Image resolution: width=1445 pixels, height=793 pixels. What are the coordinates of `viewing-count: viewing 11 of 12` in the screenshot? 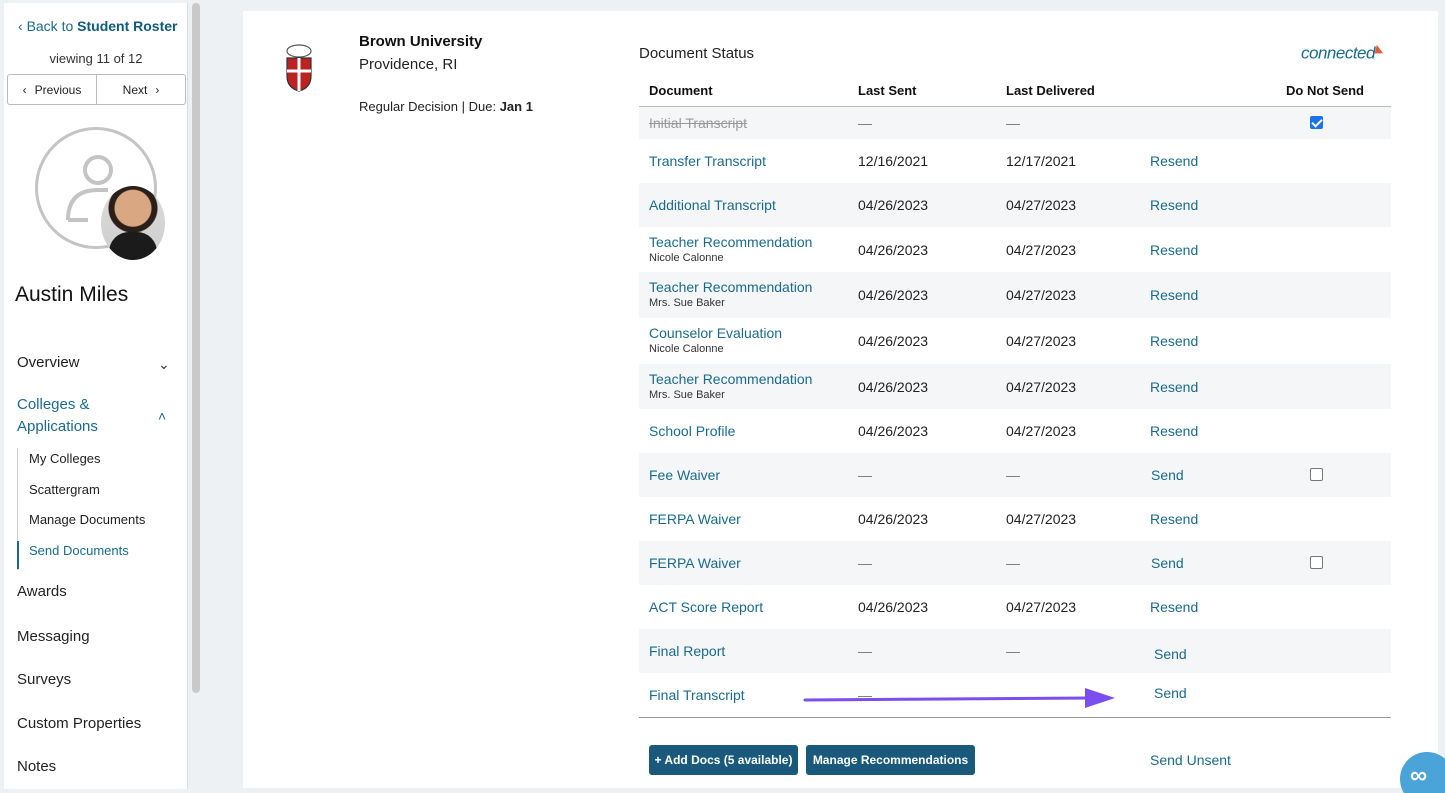 It's located at (96, 58).